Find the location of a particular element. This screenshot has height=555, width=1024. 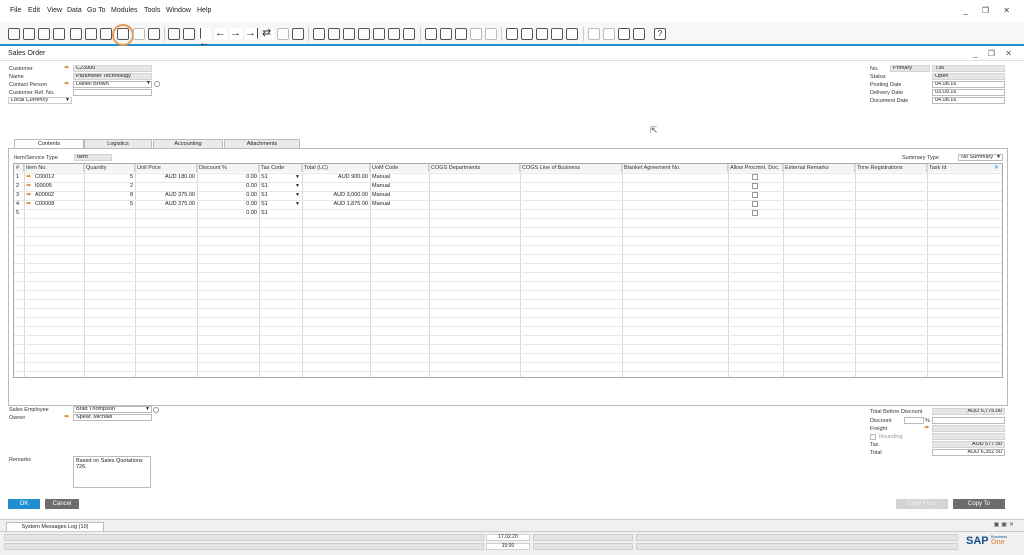

menu-goto: Go To is located at coordinates (96, 10).